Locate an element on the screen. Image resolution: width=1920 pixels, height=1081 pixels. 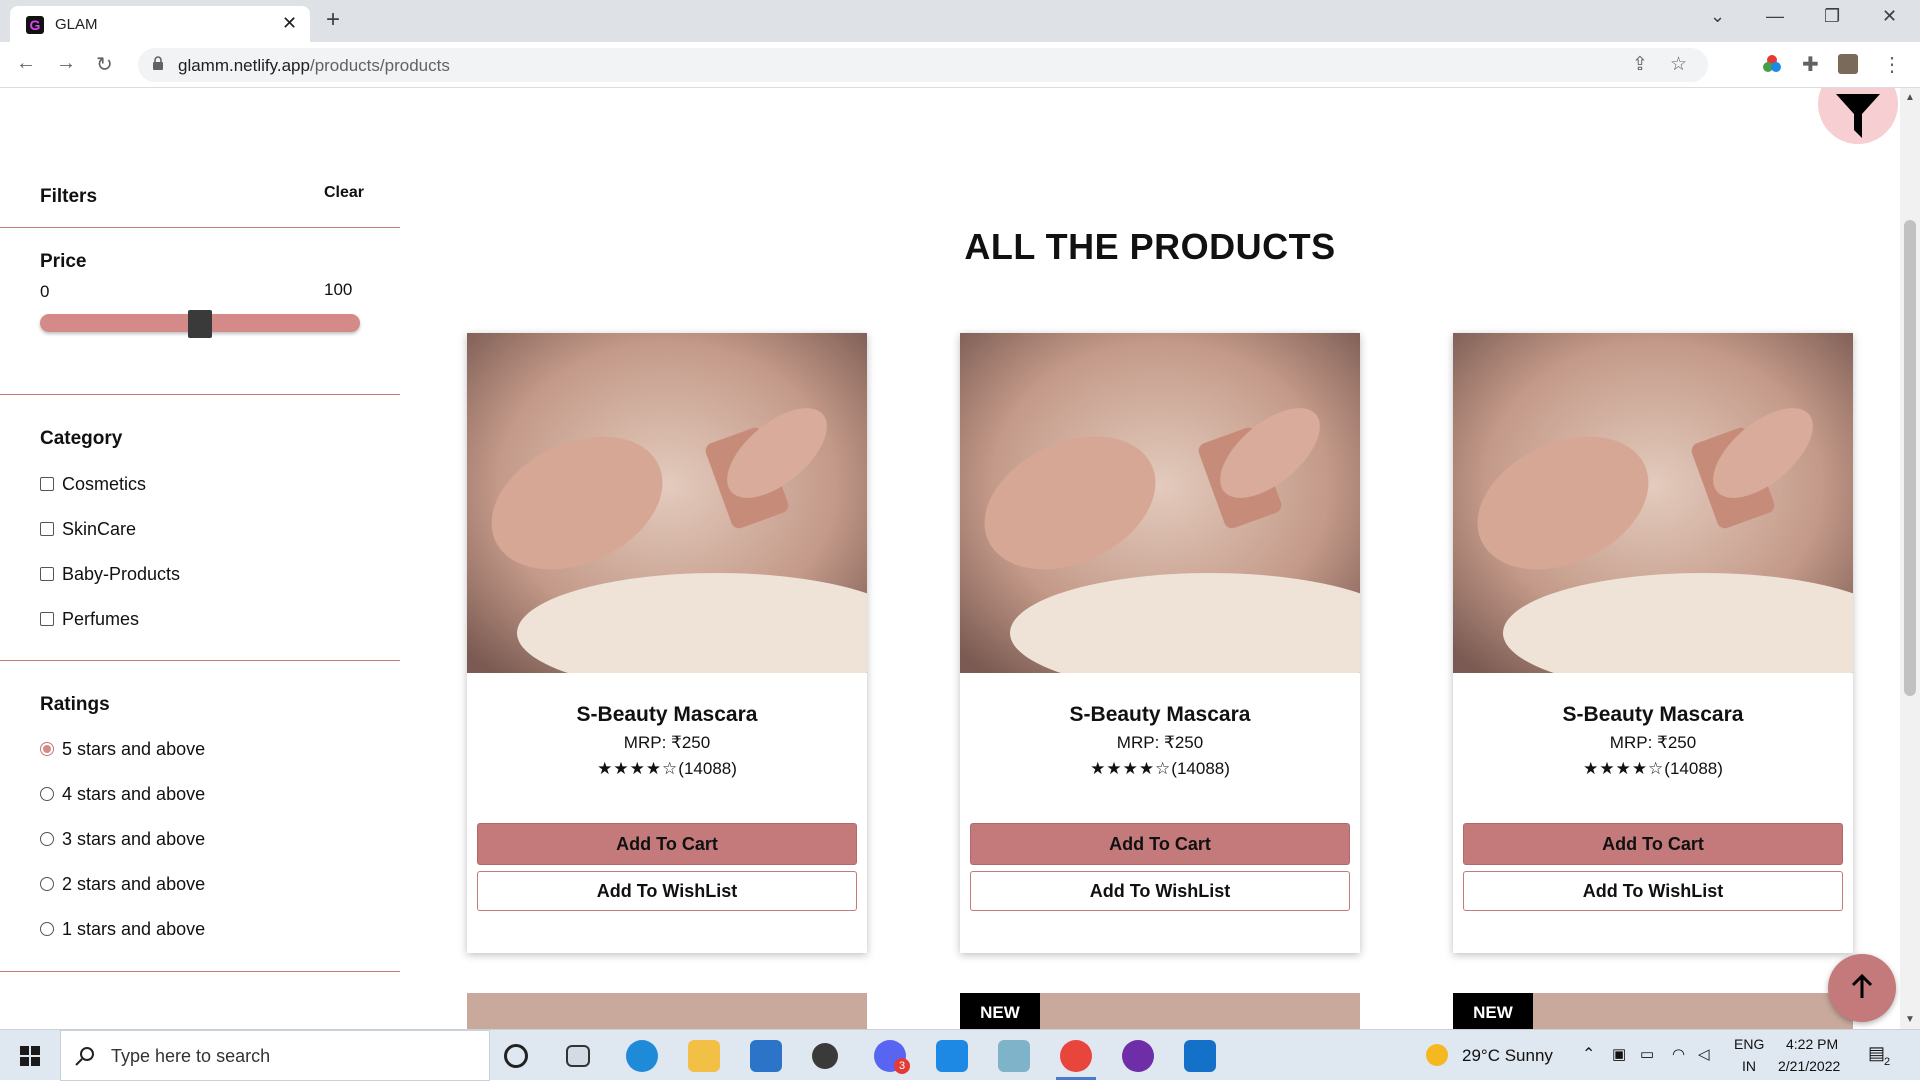
profile-avatar is located at coordinates (1848, 64).